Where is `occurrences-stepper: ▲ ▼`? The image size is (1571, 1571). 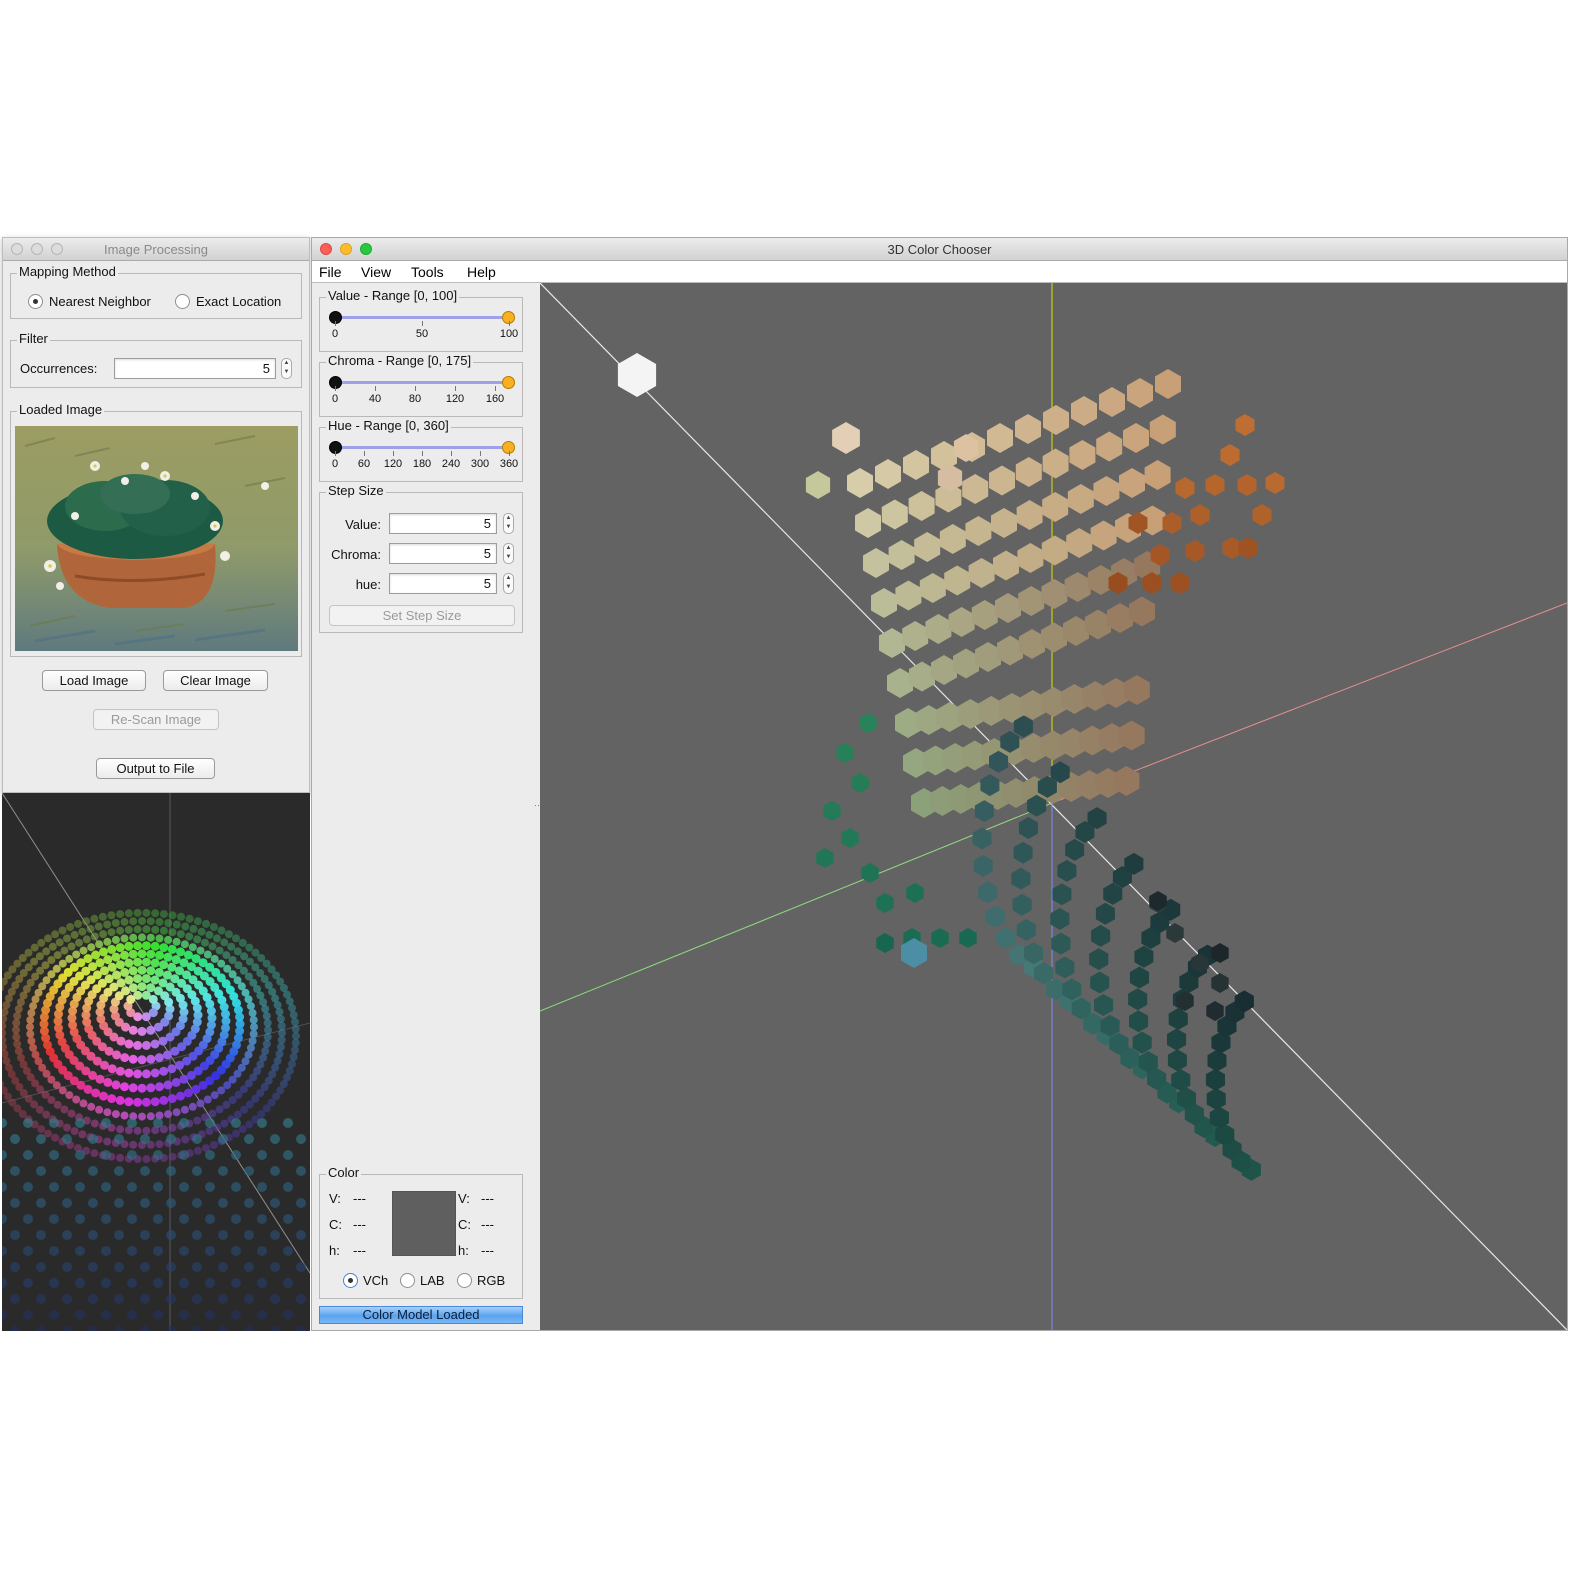
occurrences-stepper: ▲ ▼ is located at coordinates (286, 368).